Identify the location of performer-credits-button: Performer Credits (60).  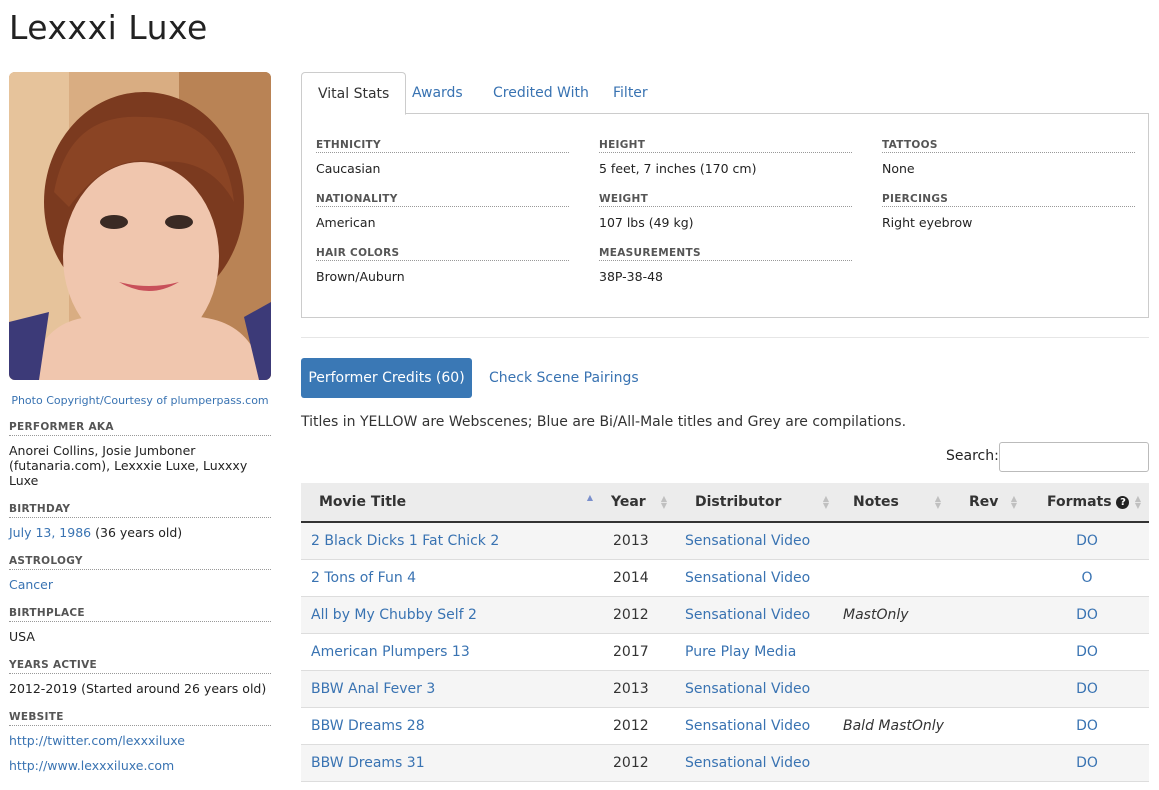
(386, 378).